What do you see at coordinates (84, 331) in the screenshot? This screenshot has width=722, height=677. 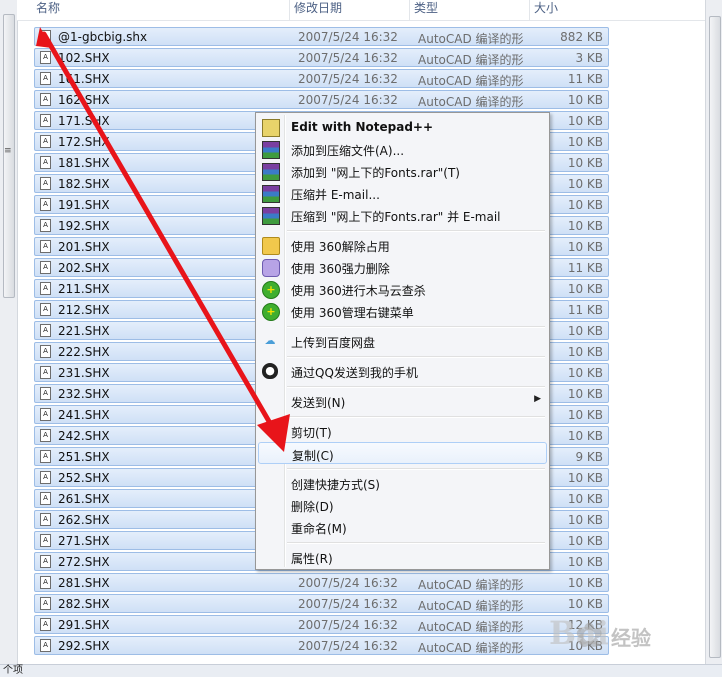 I see `file-name: 221.SHX` at bounding box center [84, 331].